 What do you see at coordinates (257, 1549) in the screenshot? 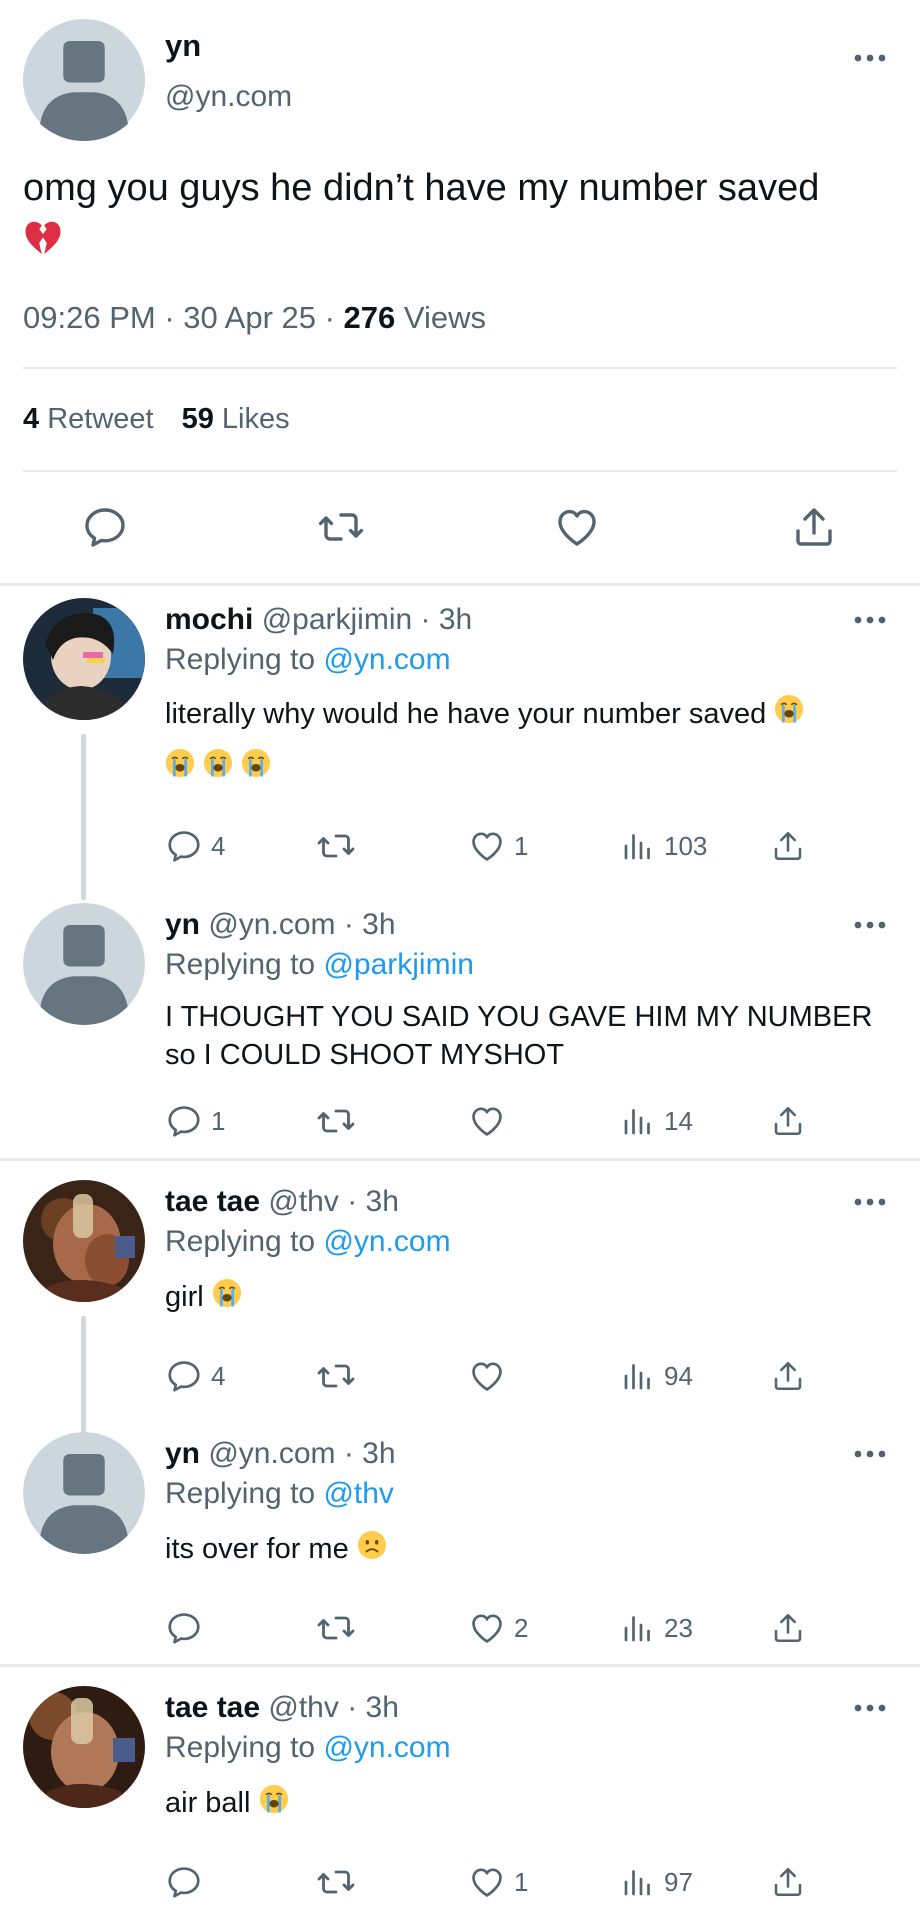
I see `reply-text-body: its over for me` at bounding box center [257, 1549].